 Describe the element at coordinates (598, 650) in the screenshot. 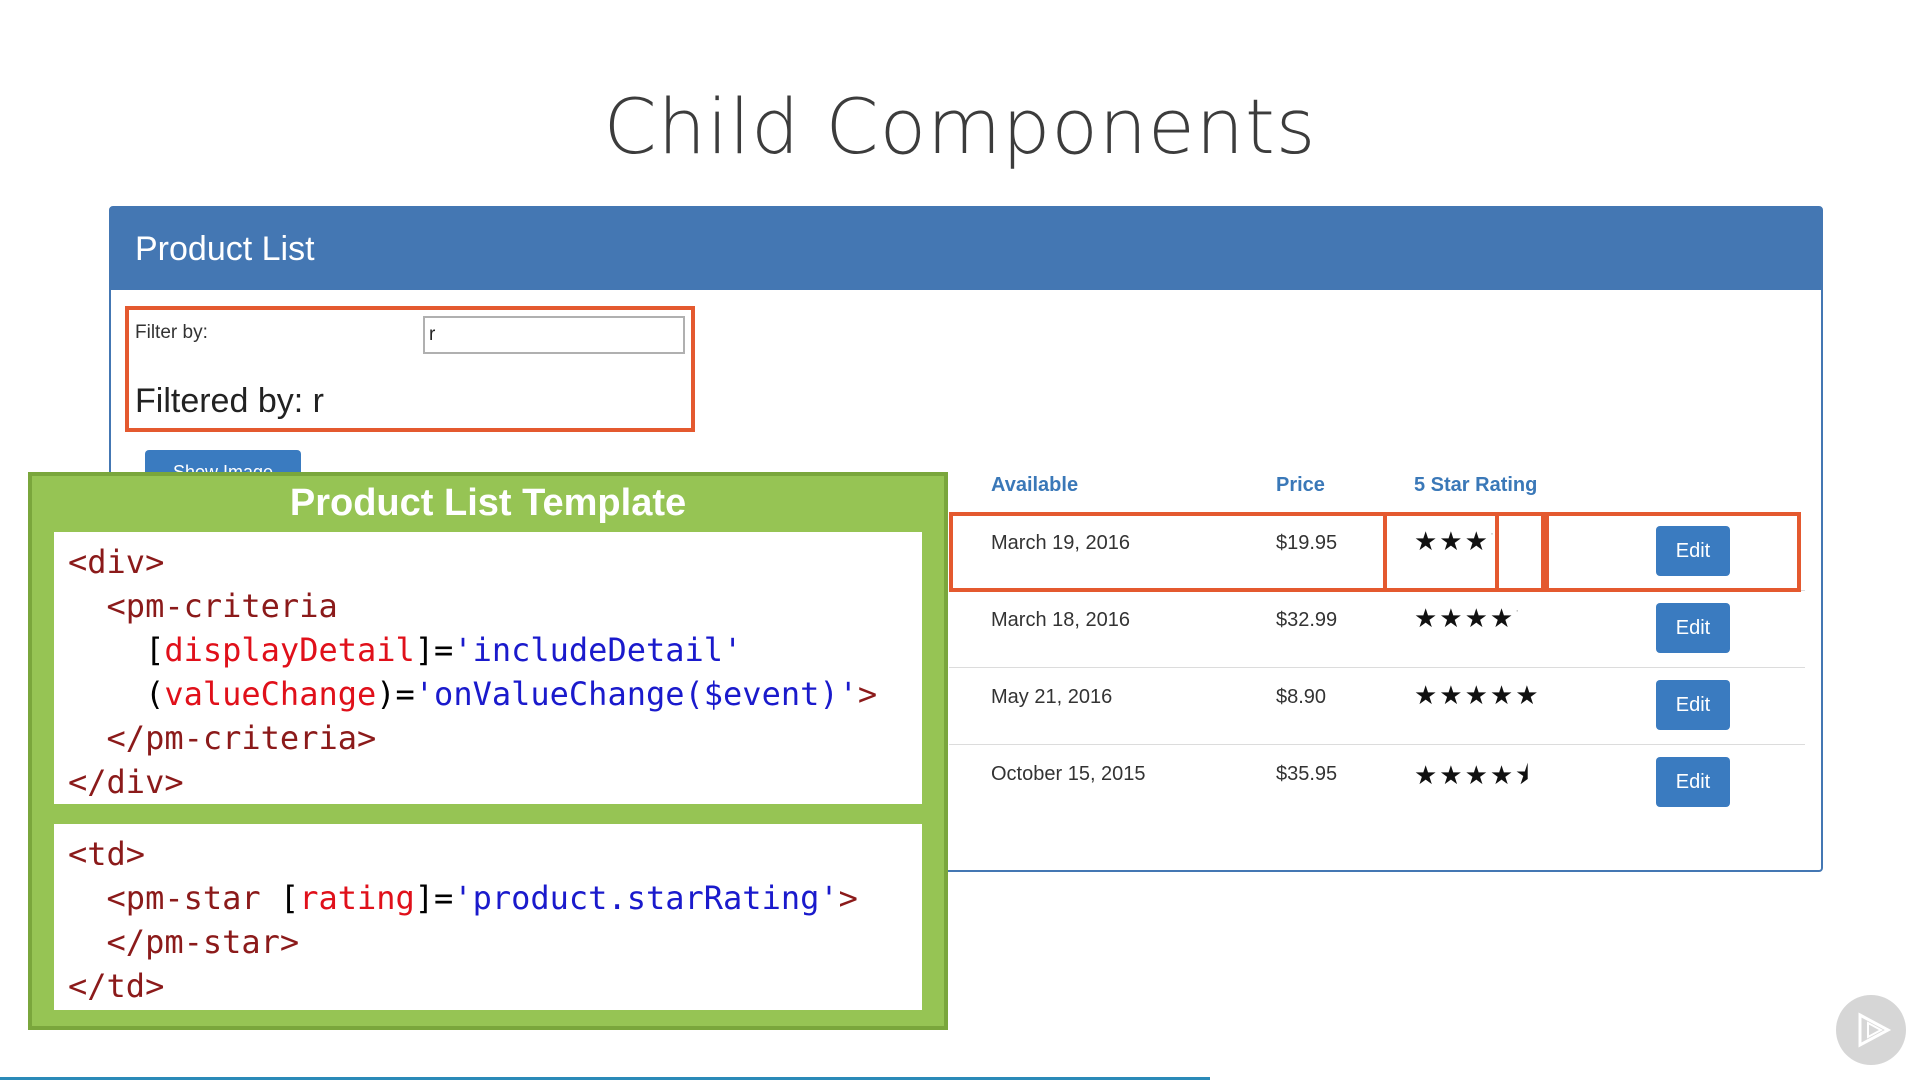

I see `code-value: 'includeDetail'` at that location.